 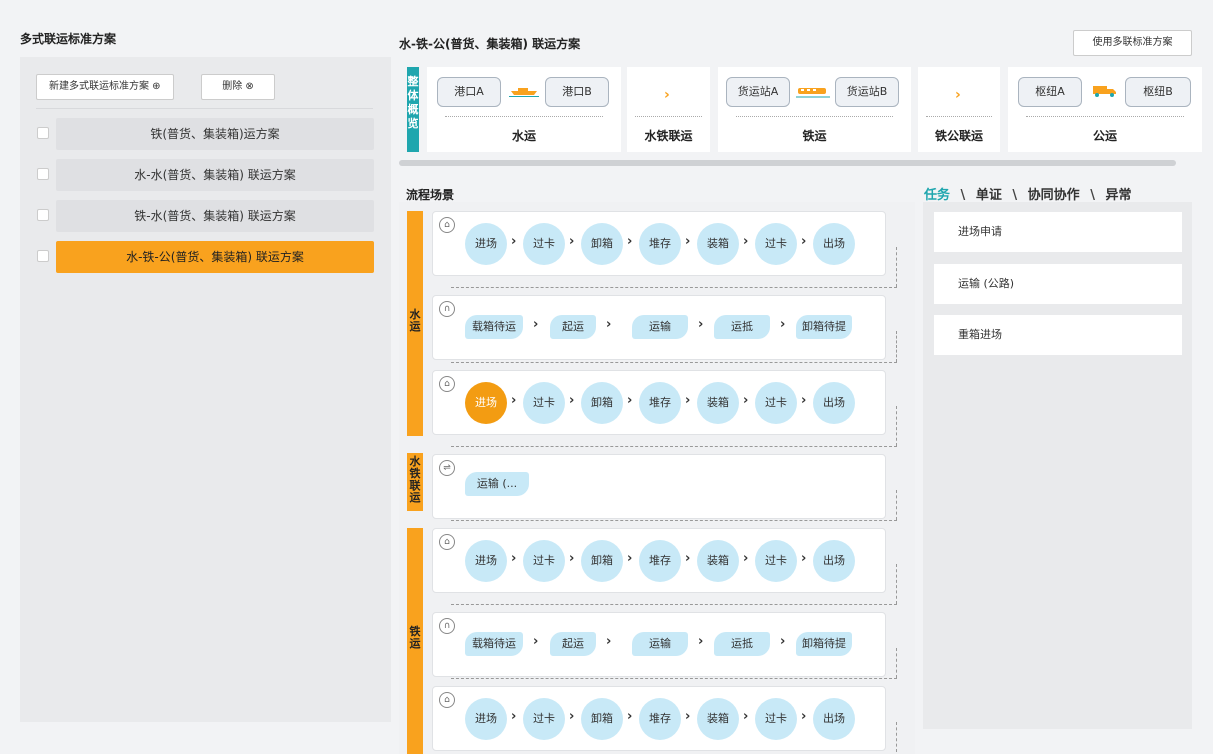 What do you see at coordinates (787, 163) in the screenshot?
I see `overview-scrollbar` at bounding box center [787, 163].